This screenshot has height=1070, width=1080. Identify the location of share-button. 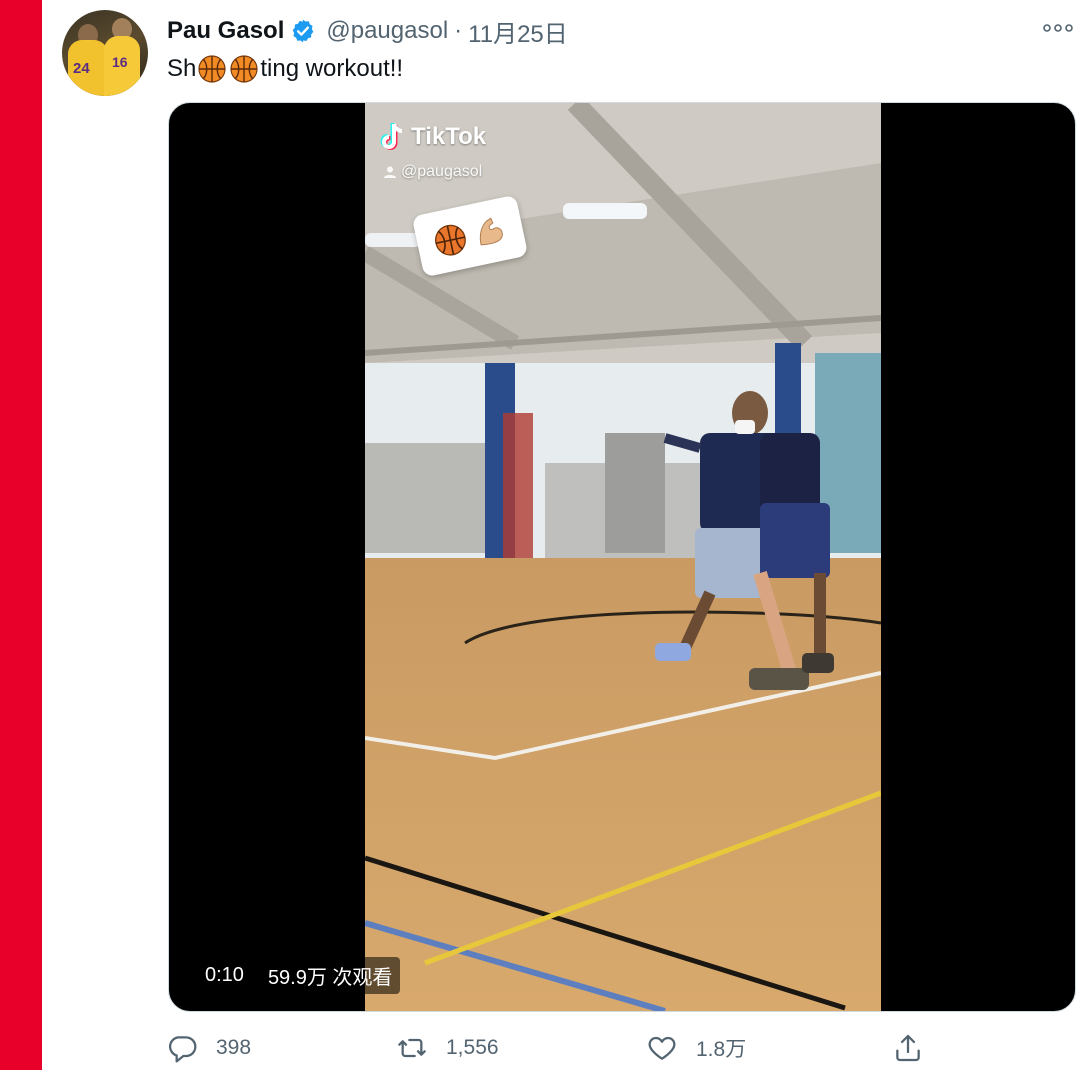
(908, 1048).